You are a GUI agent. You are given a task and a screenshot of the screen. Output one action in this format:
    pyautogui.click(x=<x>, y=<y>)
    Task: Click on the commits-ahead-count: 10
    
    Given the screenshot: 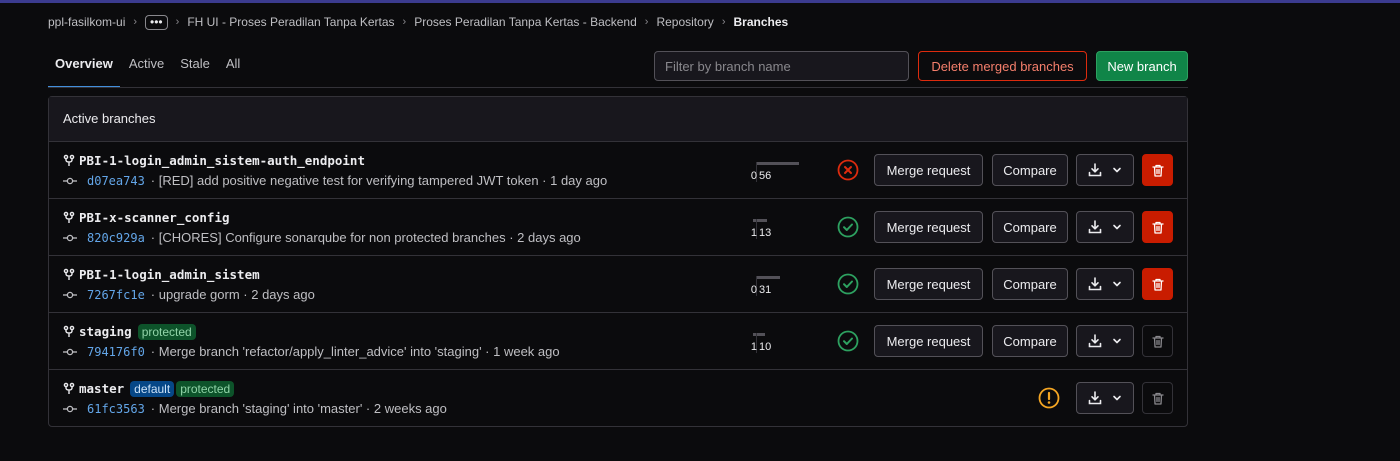 What is the action you would take?
    pyautogui.click(x=765, y=347)
    